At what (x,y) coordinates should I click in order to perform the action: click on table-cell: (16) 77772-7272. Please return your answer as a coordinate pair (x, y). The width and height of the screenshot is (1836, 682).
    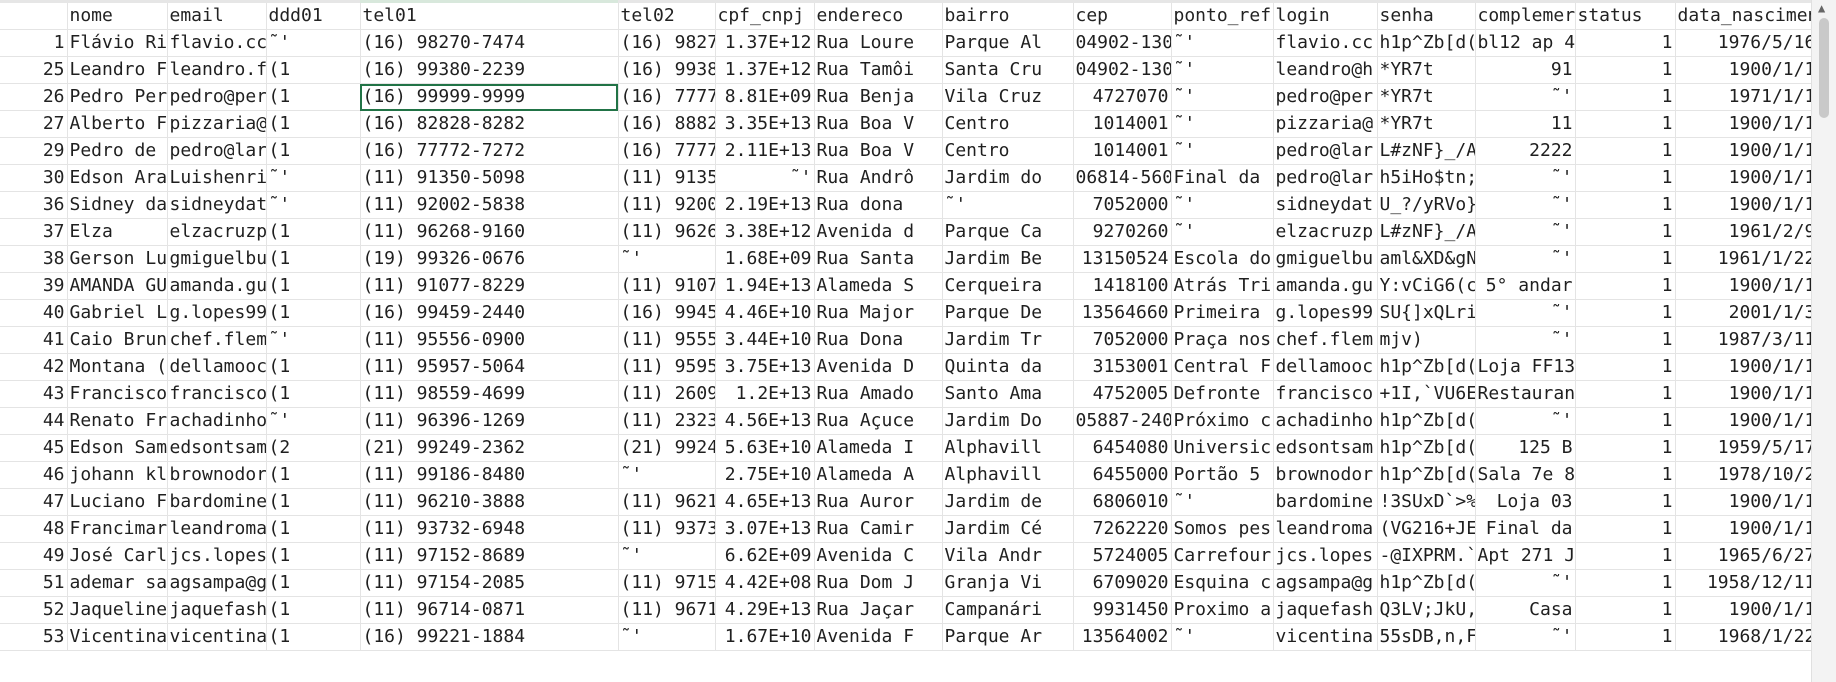
    Looking at the image, I should click on (489, 151).